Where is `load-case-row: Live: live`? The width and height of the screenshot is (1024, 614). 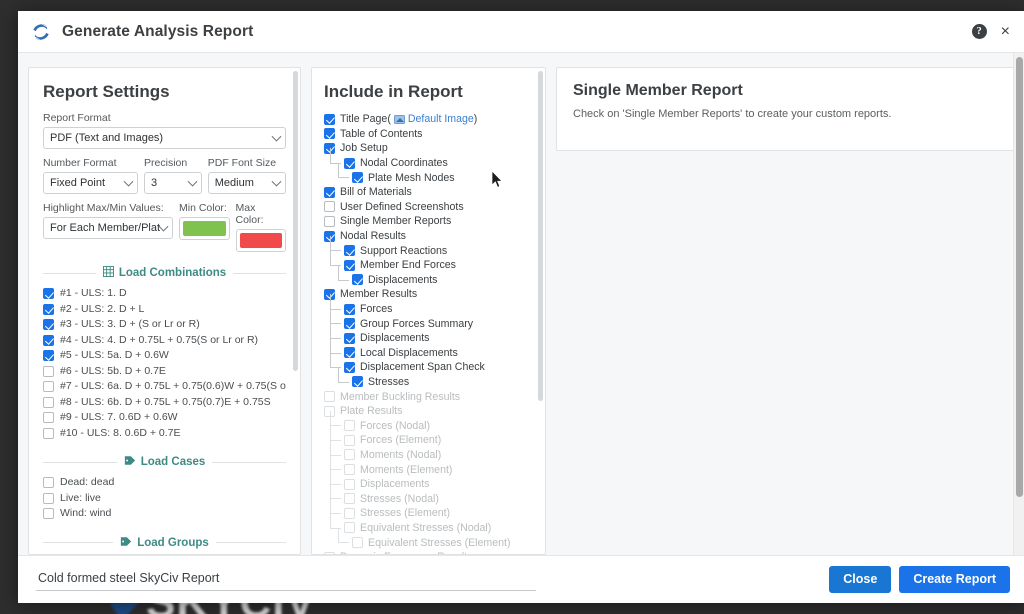
load-case-row: Live: live is located at coordinates (164, 499).